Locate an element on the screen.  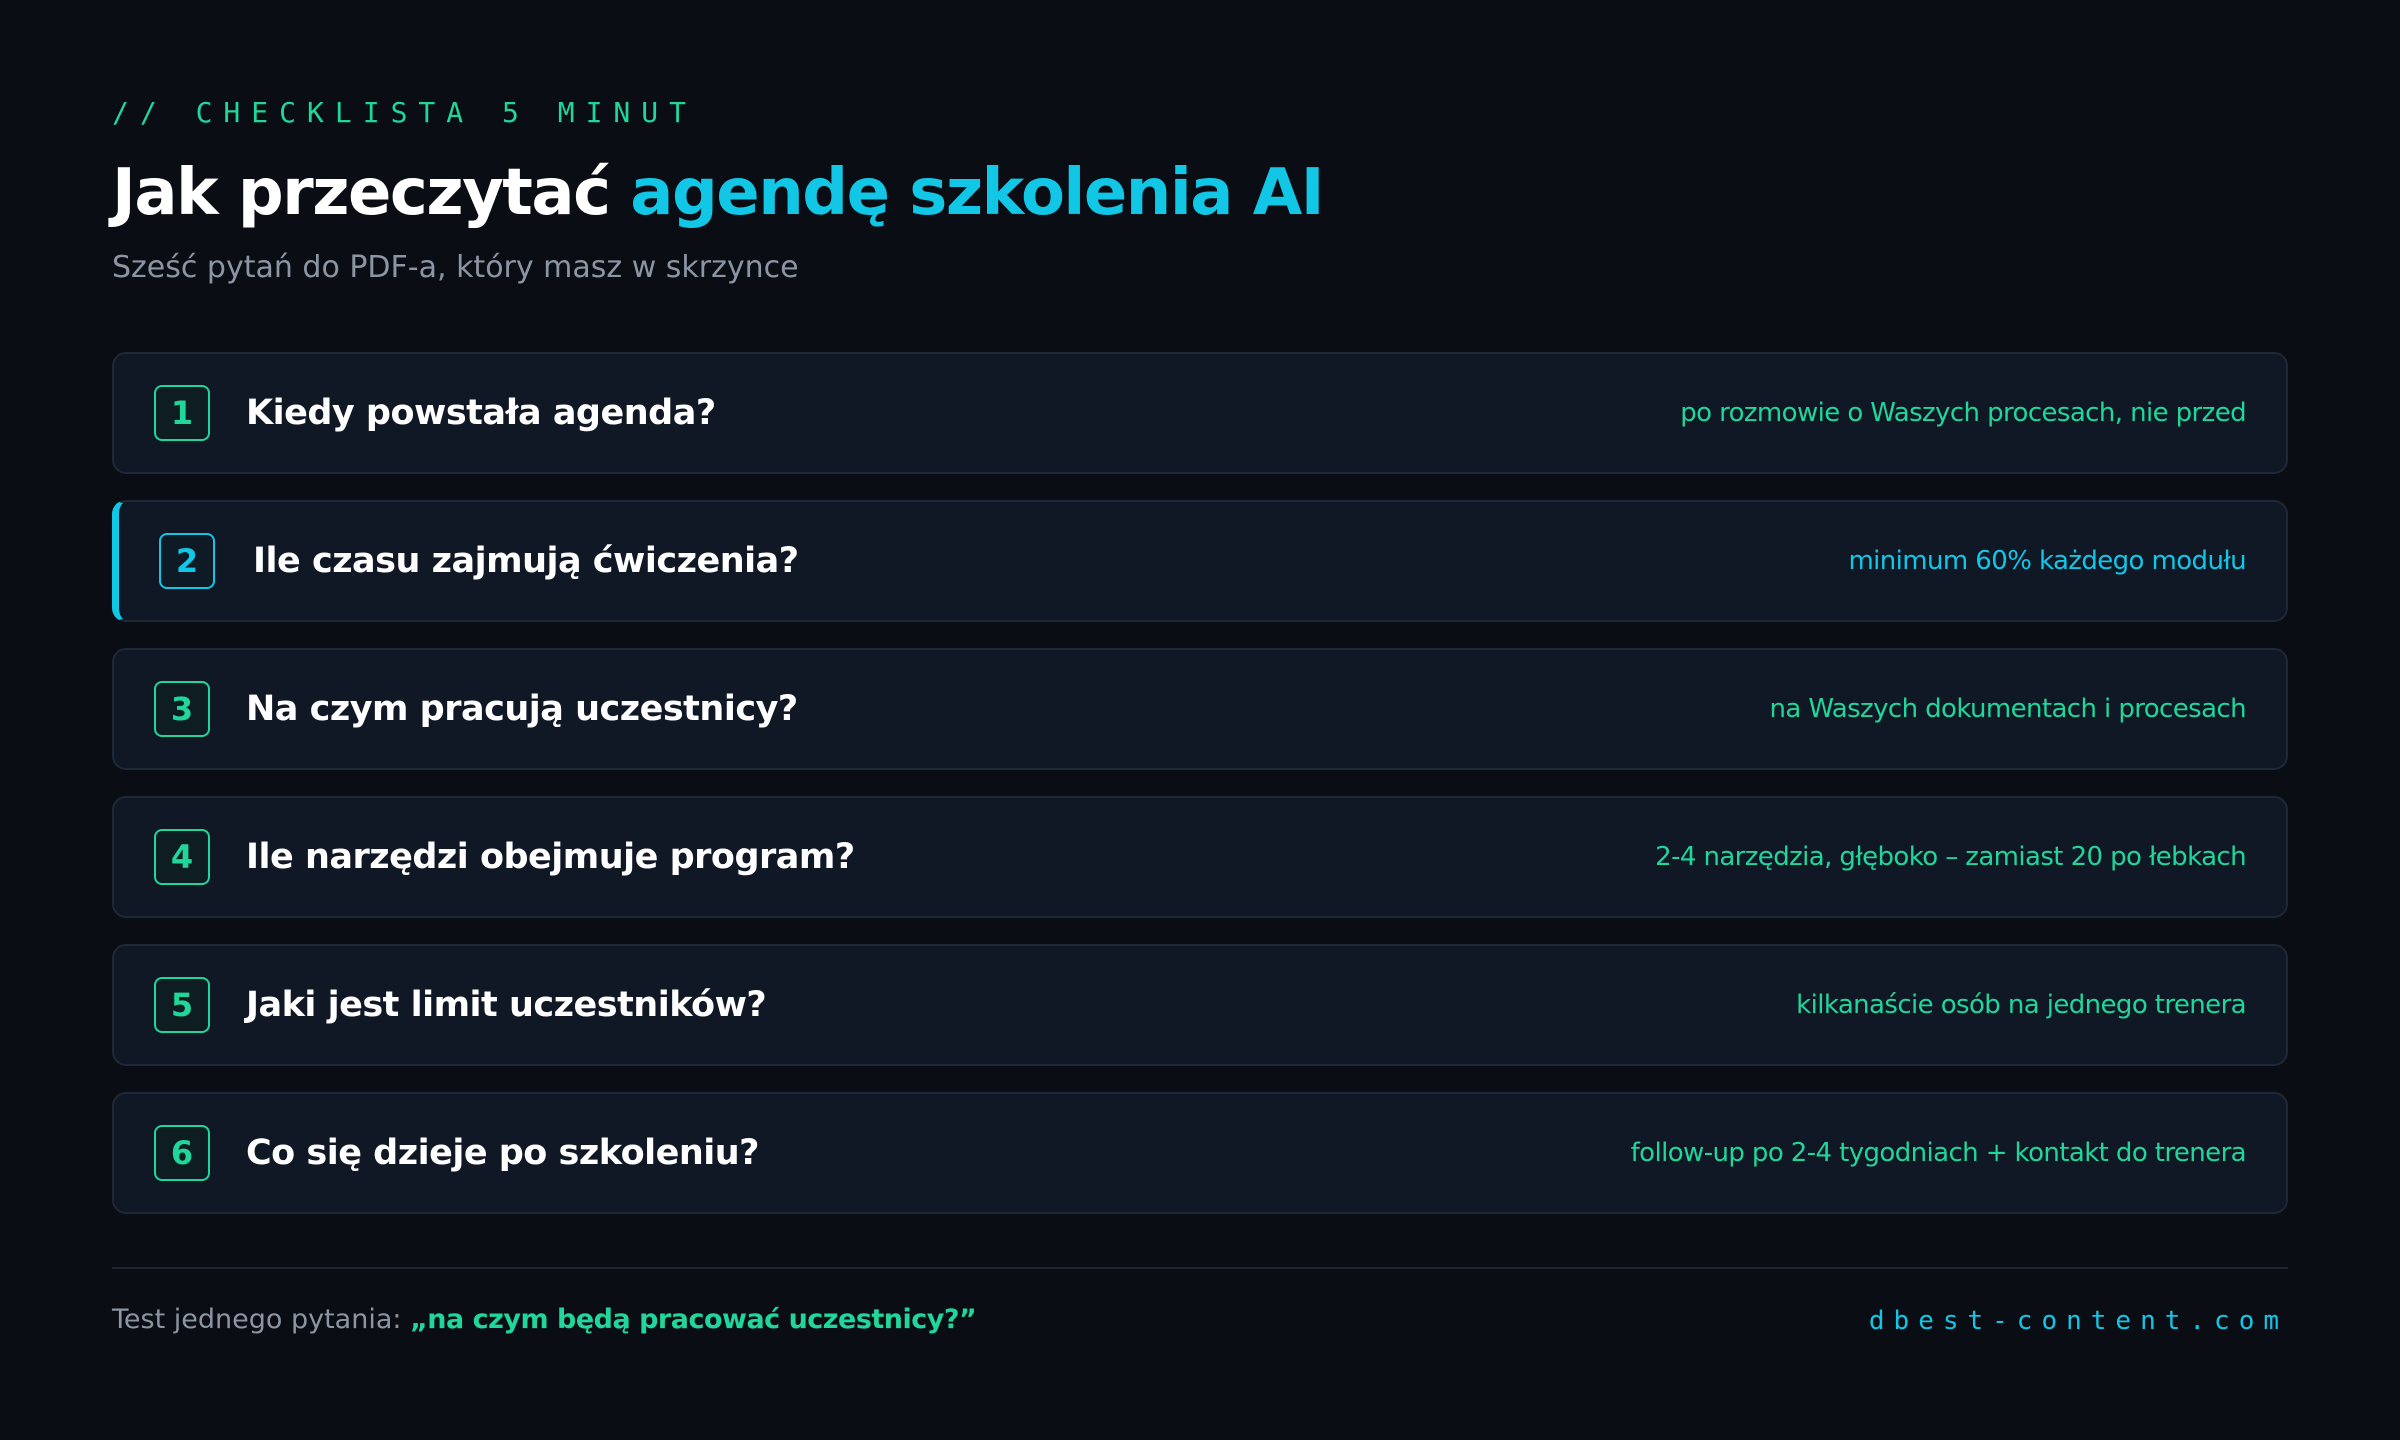
page-title: Jak przeczytać agendę szkolenia AI is located at coordinates (718, 193).